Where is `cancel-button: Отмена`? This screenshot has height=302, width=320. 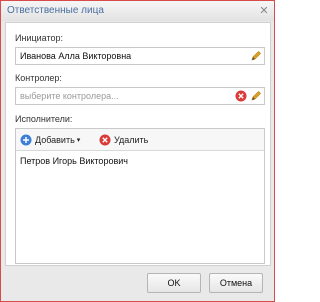
cancel-button: Отмена is located at coordinates (236, 283).